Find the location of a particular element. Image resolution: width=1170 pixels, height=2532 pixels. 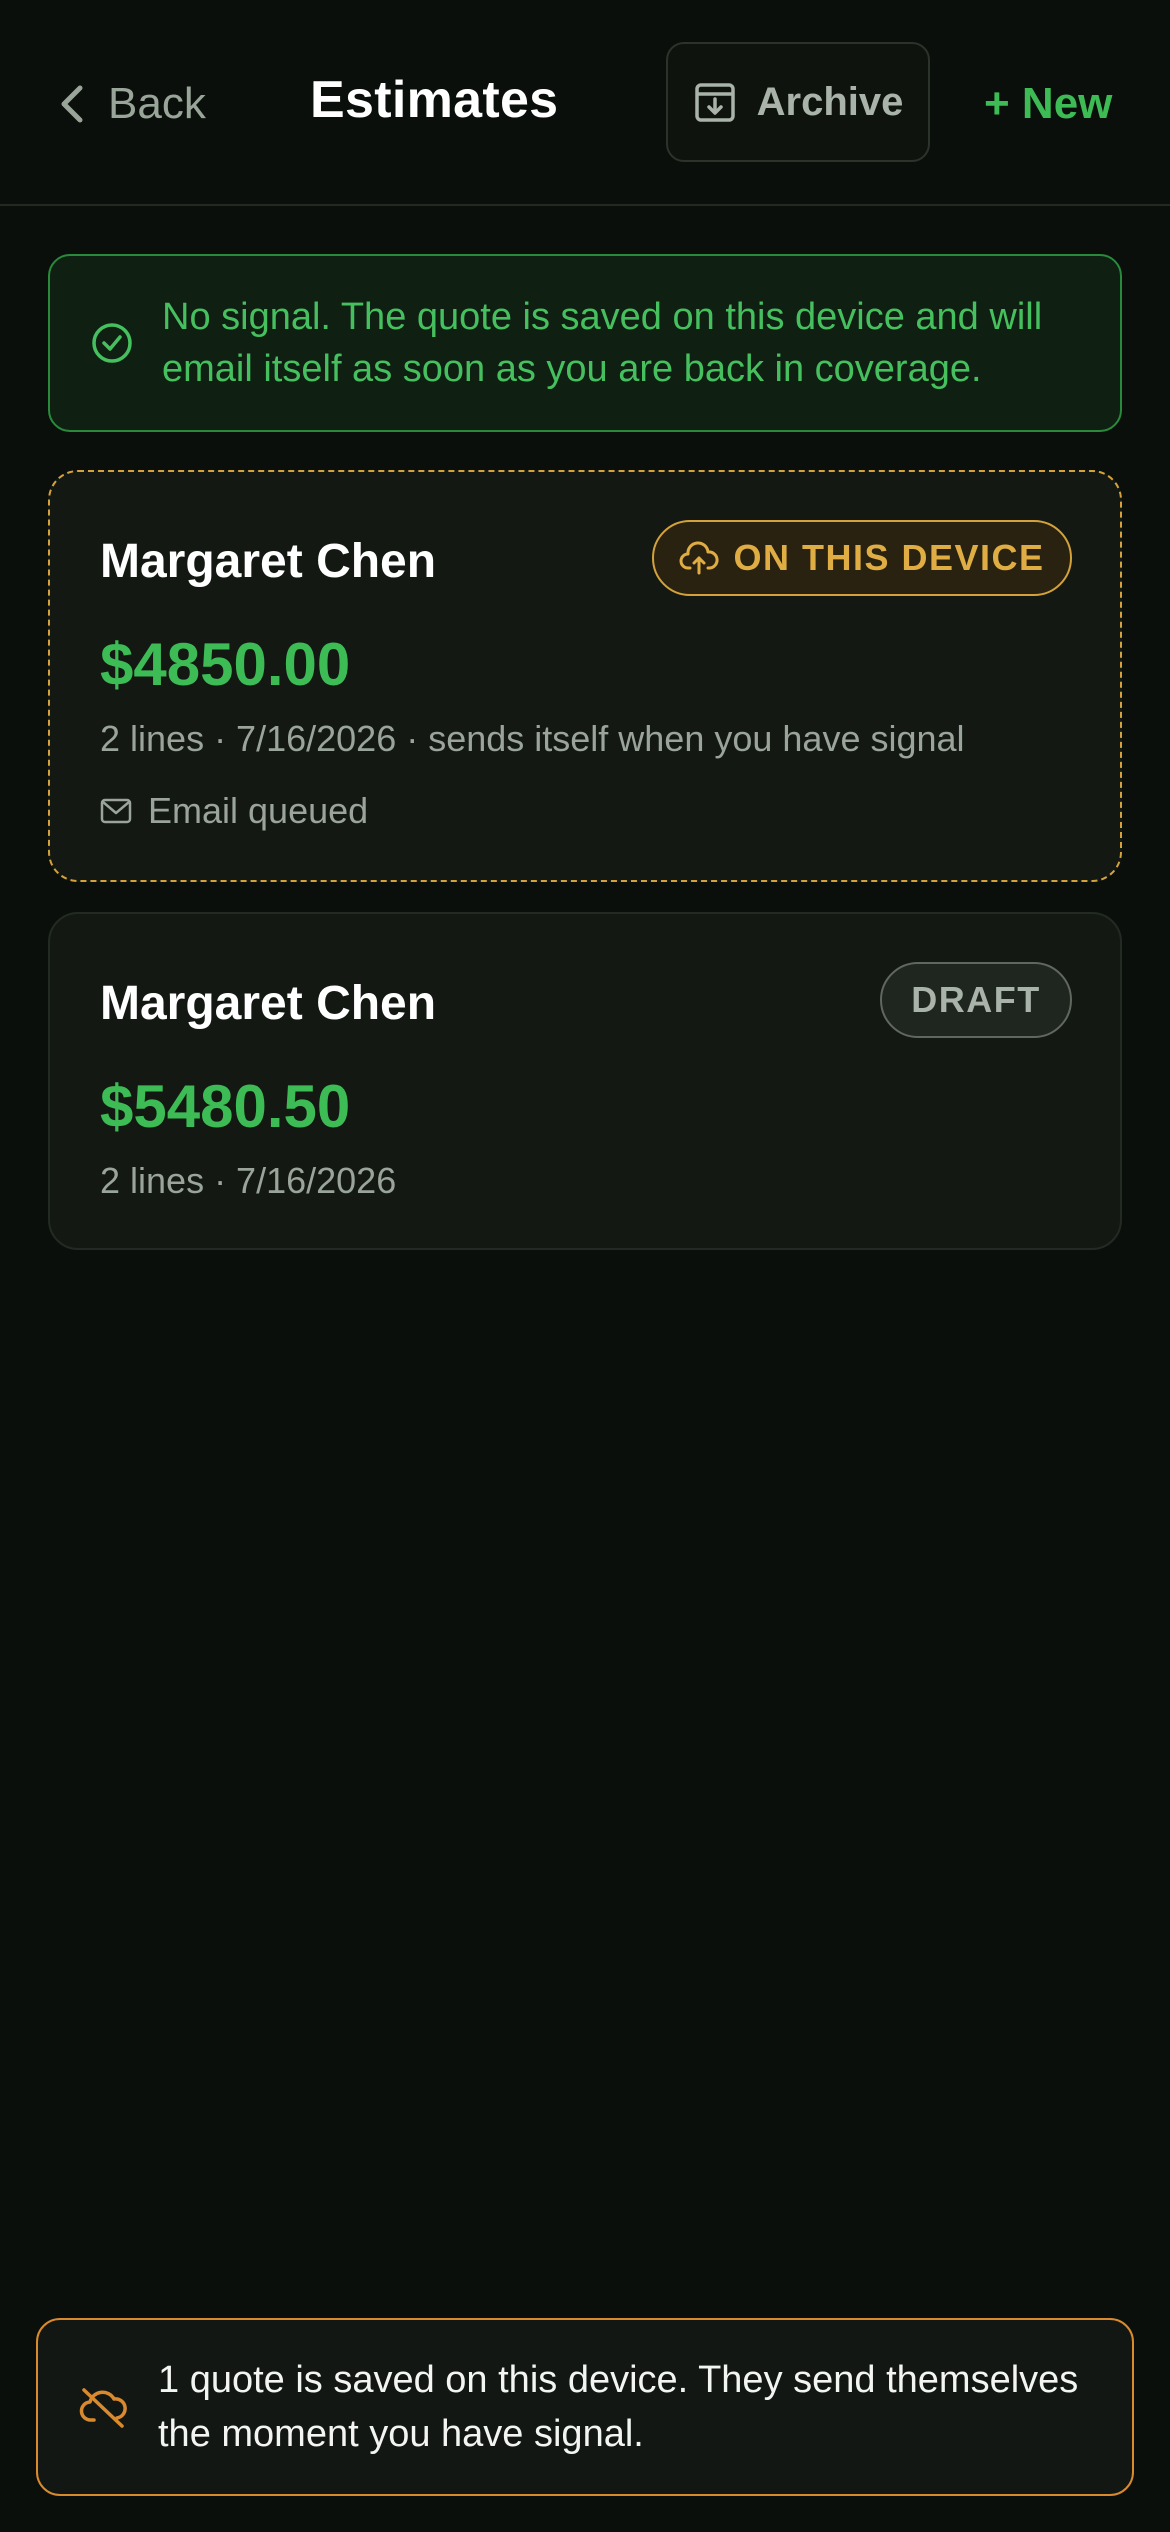

estimate-amount: $5480.50 is located at coordinates (225, 1106).